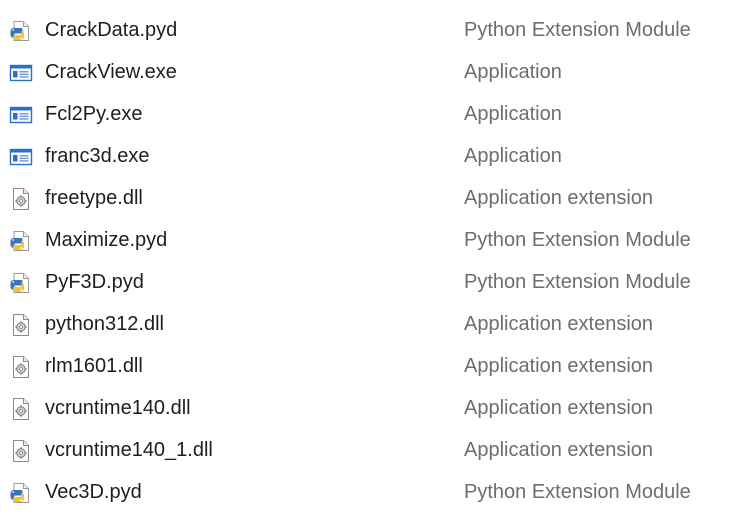 This screenshot has width=740, height=512. Describe the element at coordinates (370, 323) in the screenshot. I see `file-row: python312.dll Application extension` at that location.